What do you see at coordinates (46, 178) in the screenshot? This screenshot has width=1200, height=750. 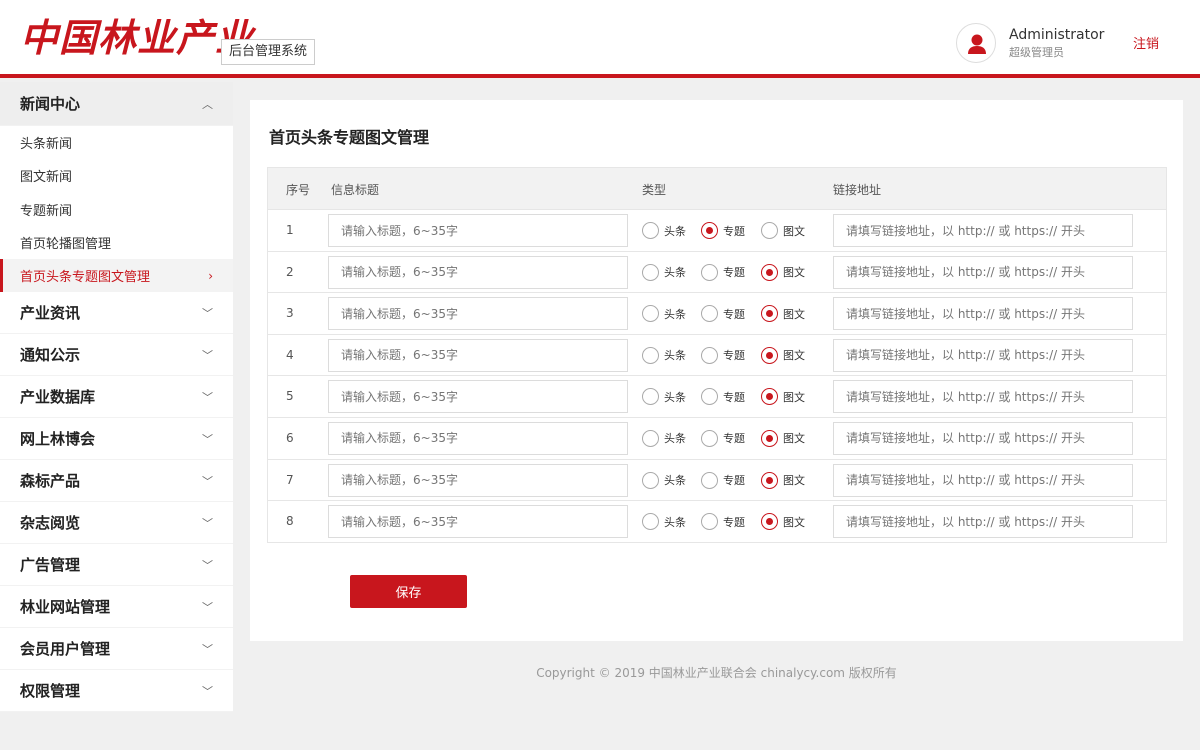 I see `sidebar-item-label: 图文新闻` at bounding box center [46, 178].